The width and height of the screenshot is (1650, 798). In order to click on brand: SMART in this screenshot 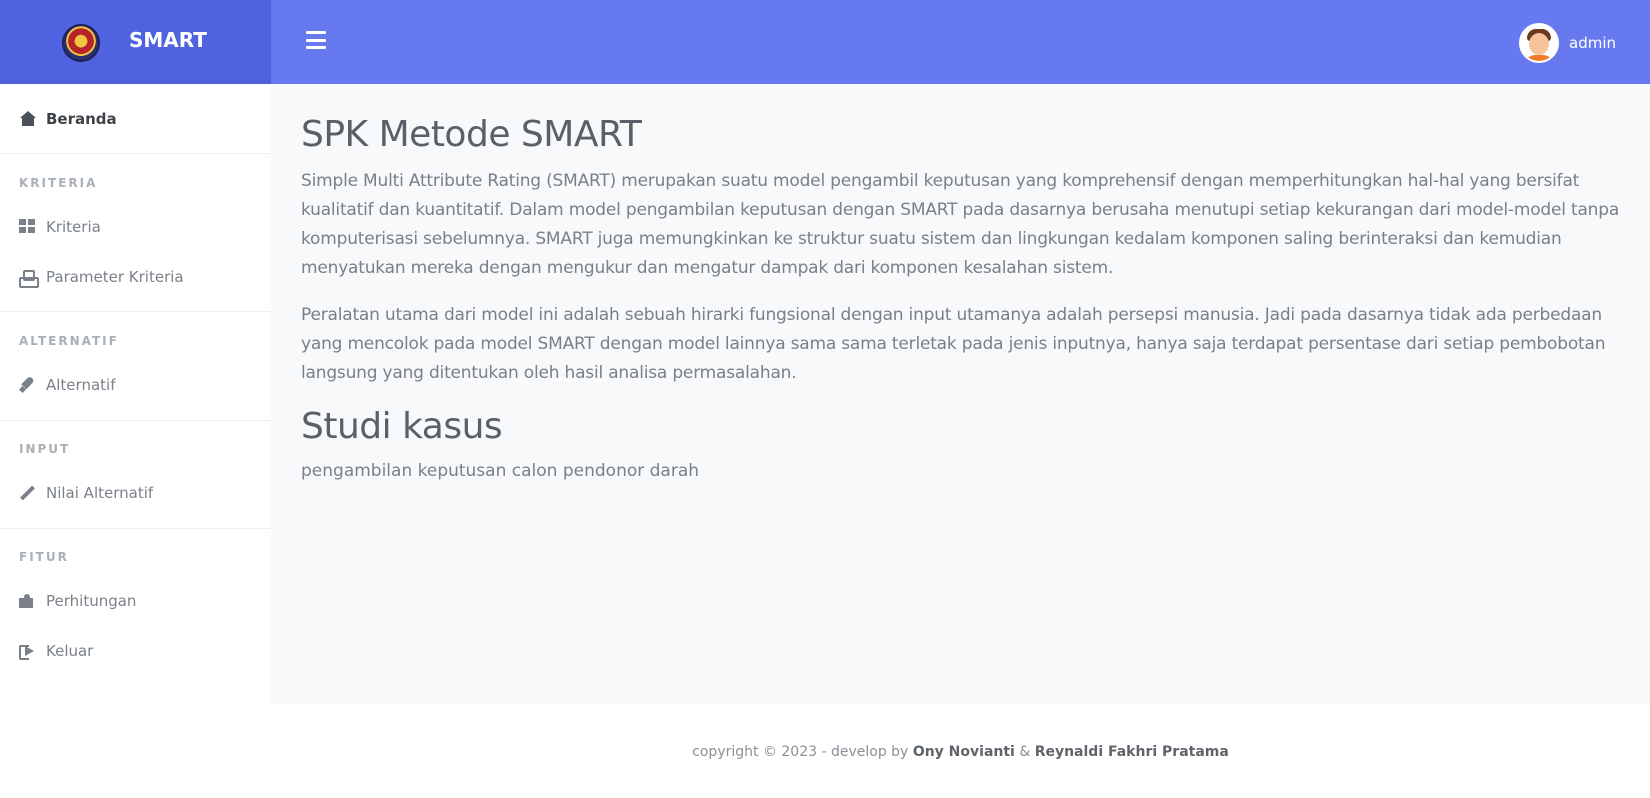, I will do `click(135, 42)`.